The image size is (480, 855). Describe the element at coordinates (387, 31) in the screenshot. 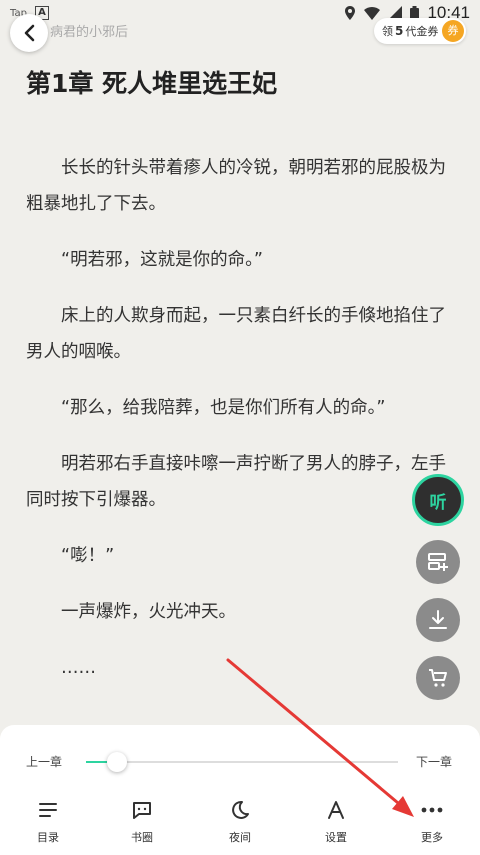

I see `coupon-prefix: 领` at that location.